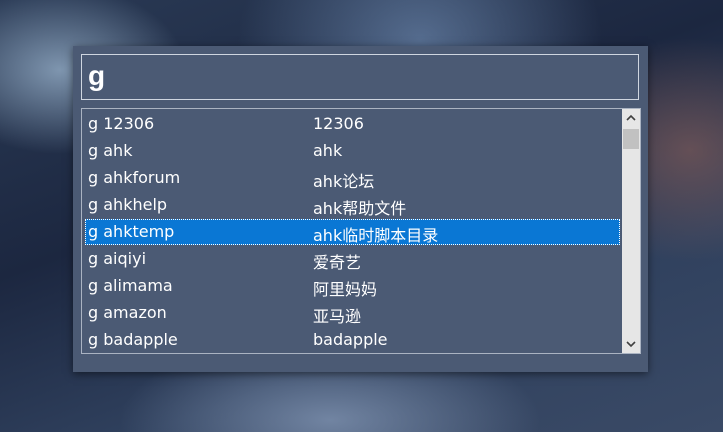 The image size is (723, 432). I want to click on result-description: ahk论坛, so click(344, 181).